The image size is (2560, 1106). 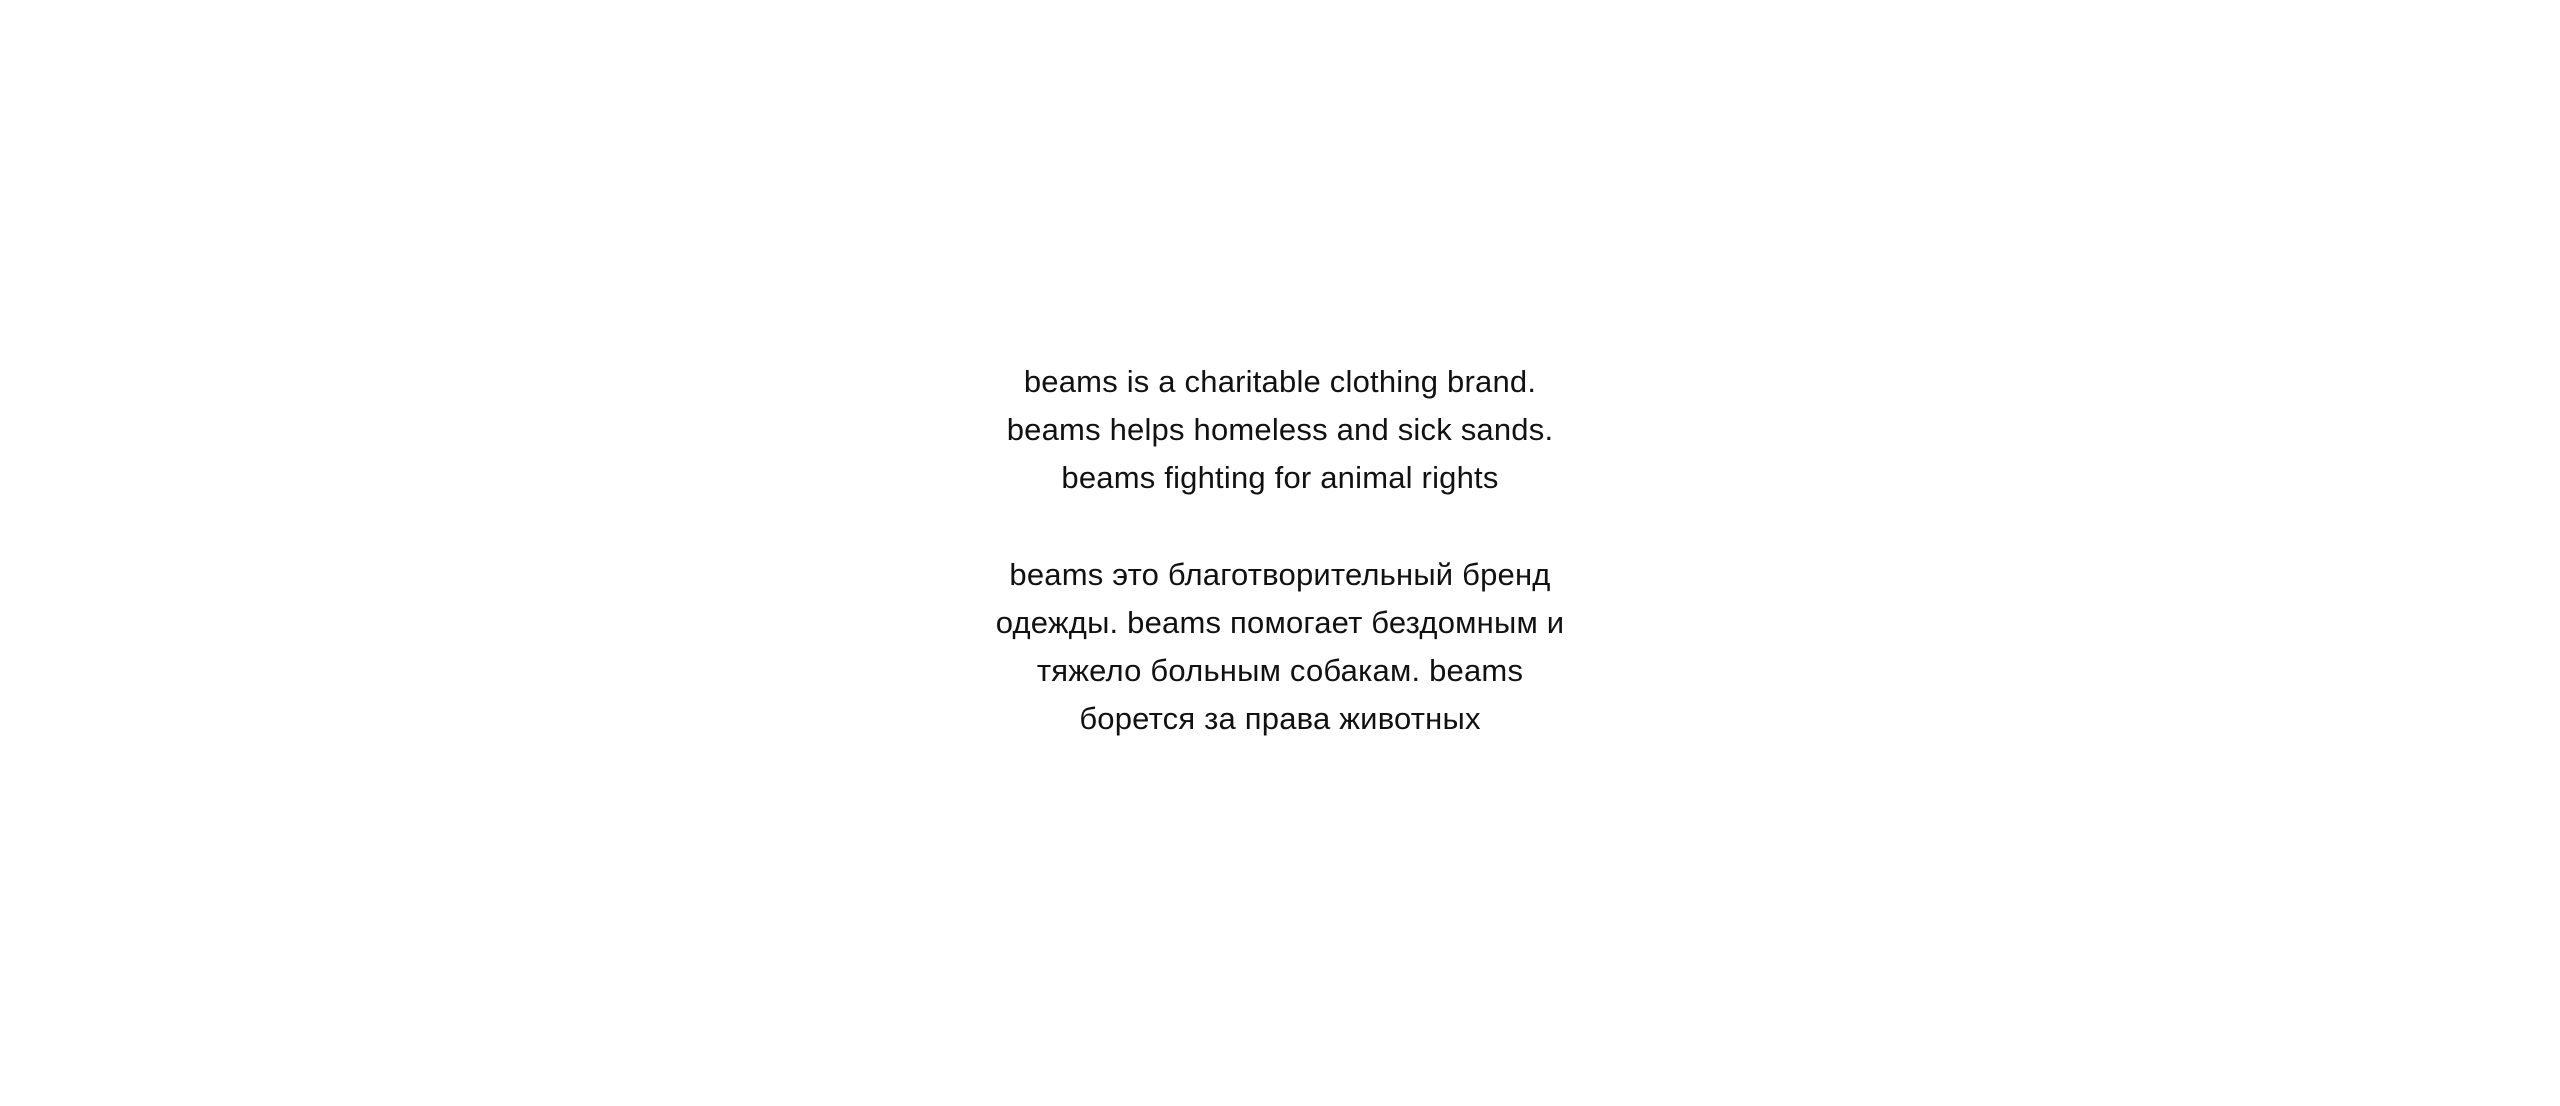 What do you see at coordinates (1280, 477) in the screenshot?
I see `about-en-line-3: beams fighting for animal rights` at bounding box center [1280, 477].